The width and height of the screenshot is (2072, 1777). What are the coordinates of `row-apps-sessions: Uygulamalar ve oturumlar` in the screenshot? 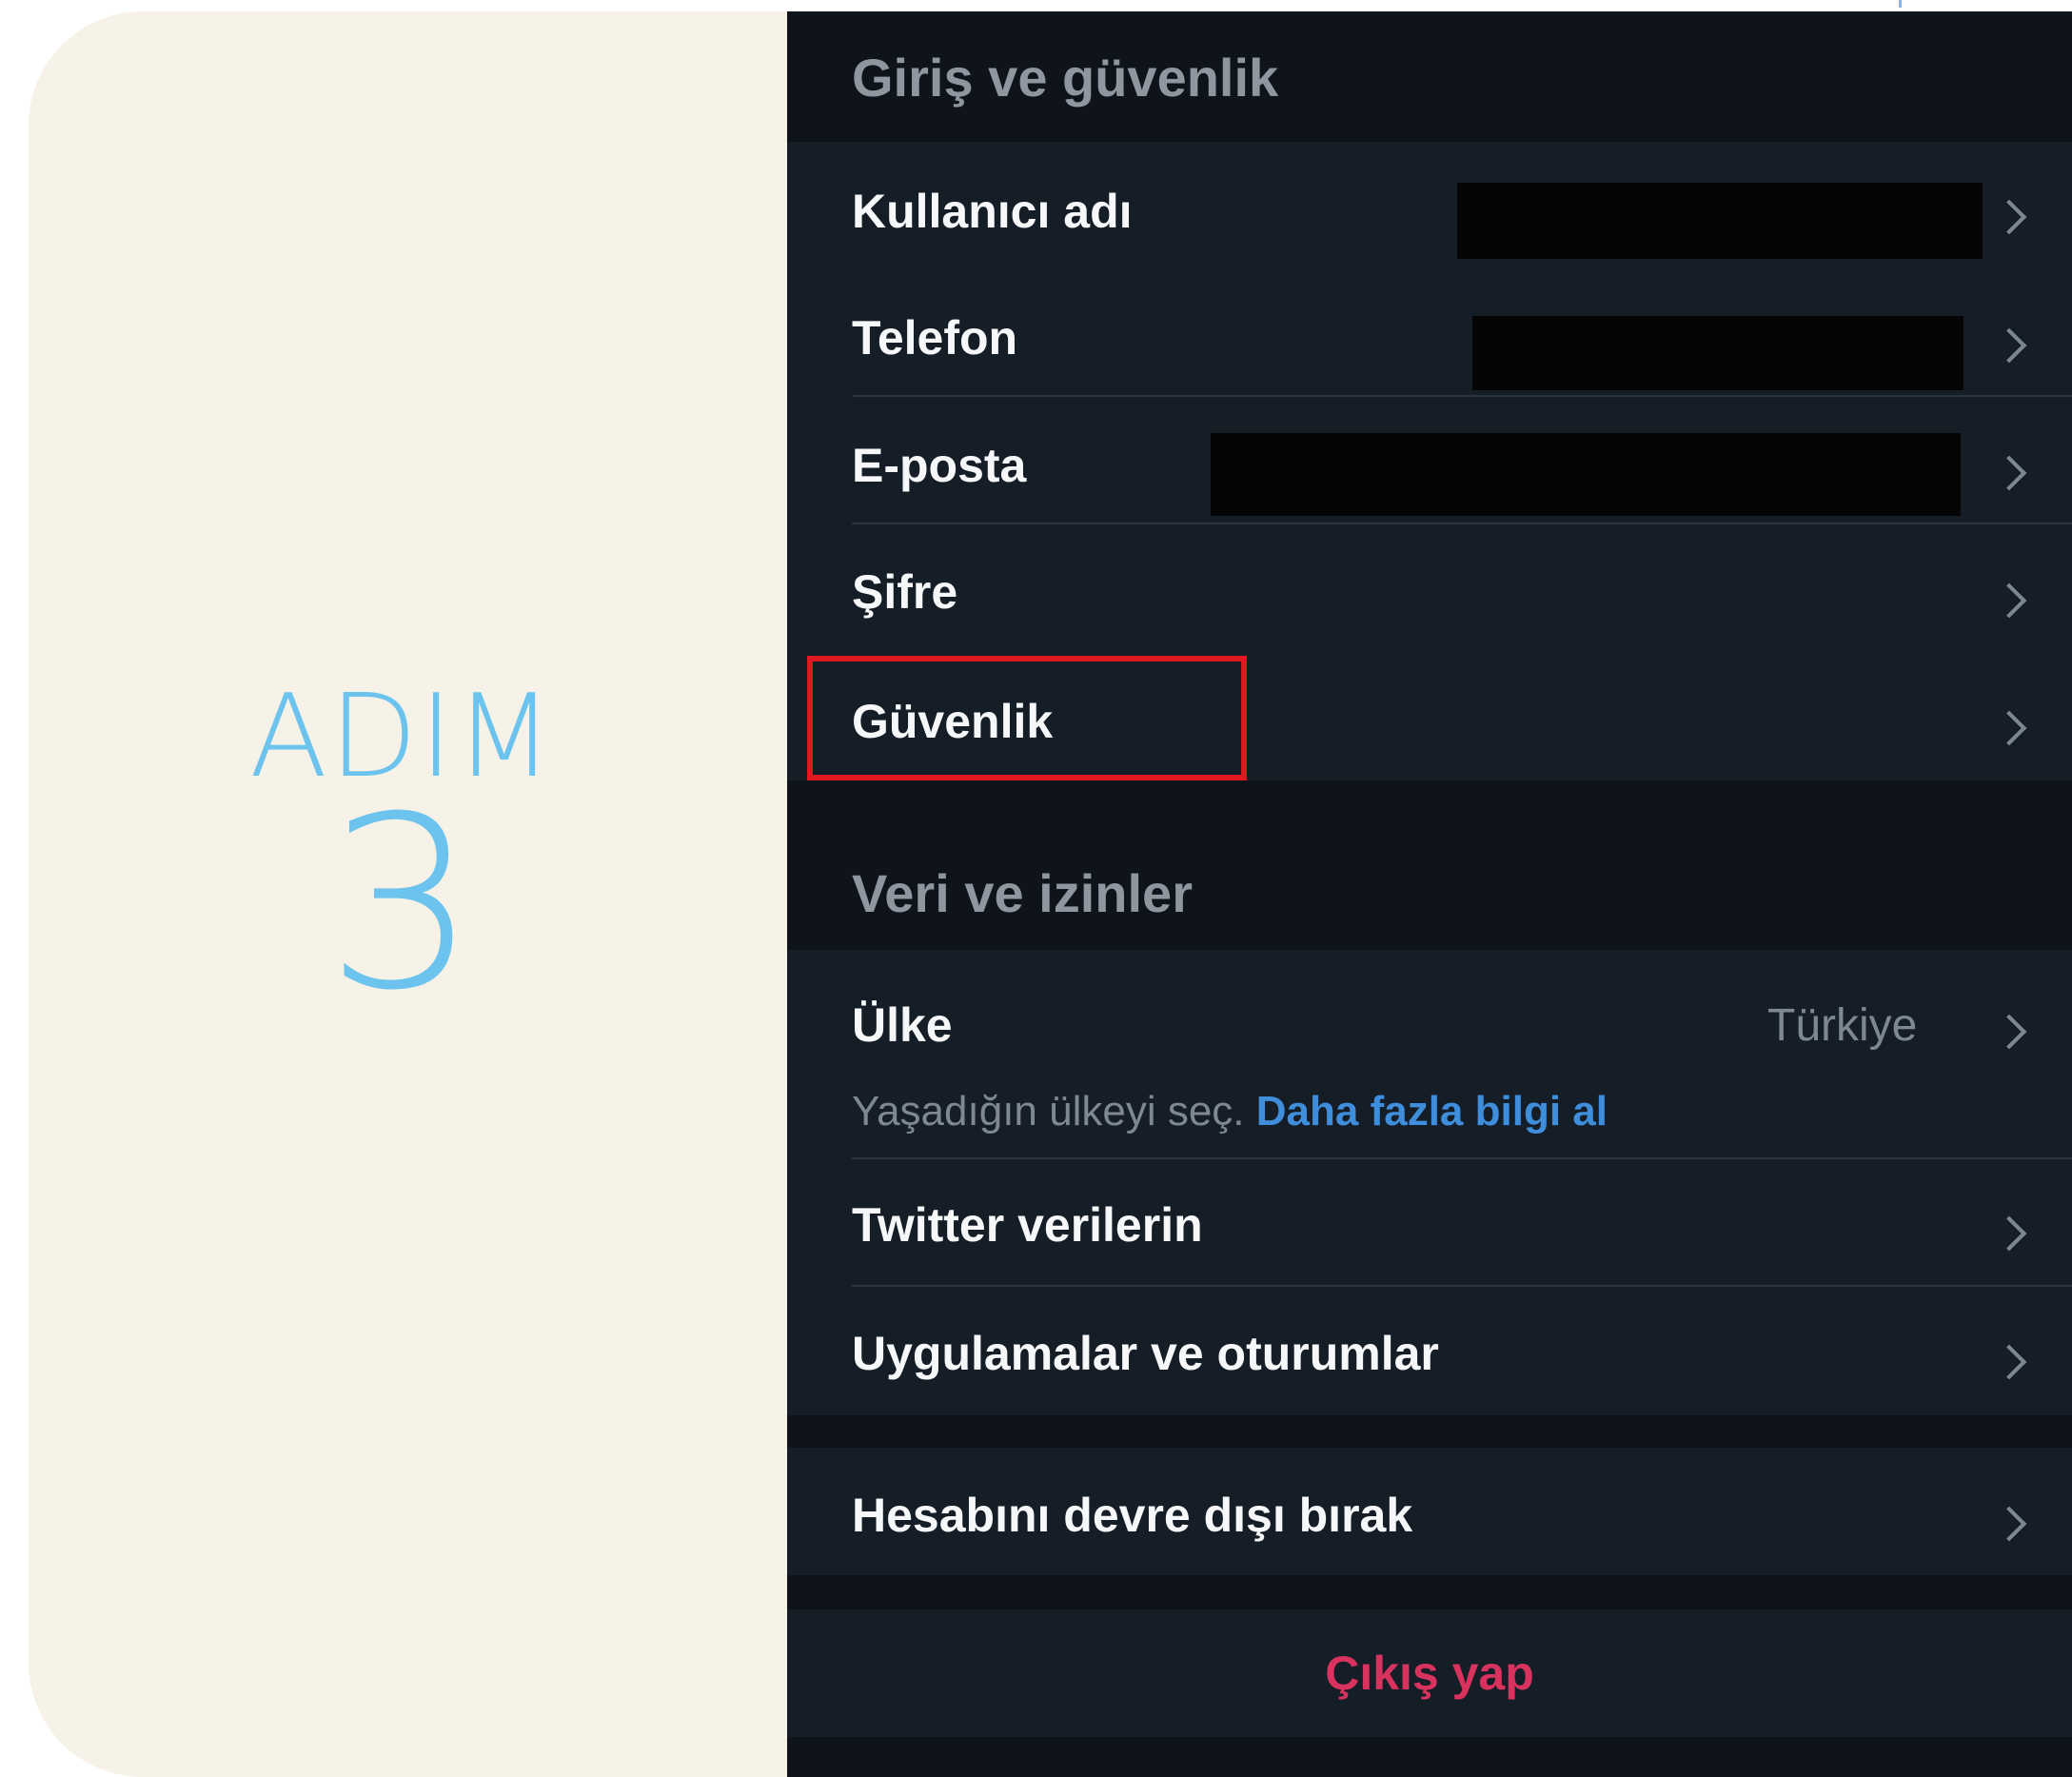 It's located at (1429, 1351).